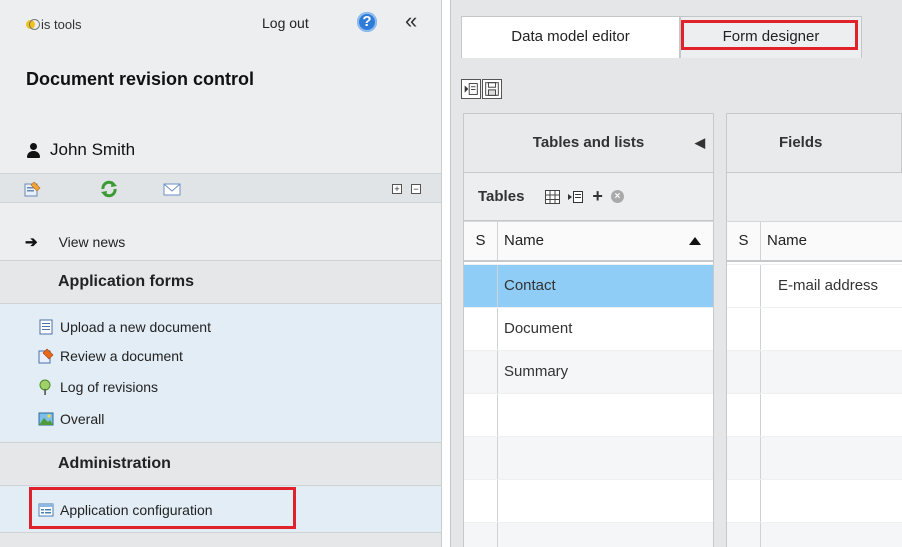  I want to click on field-row: E-mail address, so click(814, 286).